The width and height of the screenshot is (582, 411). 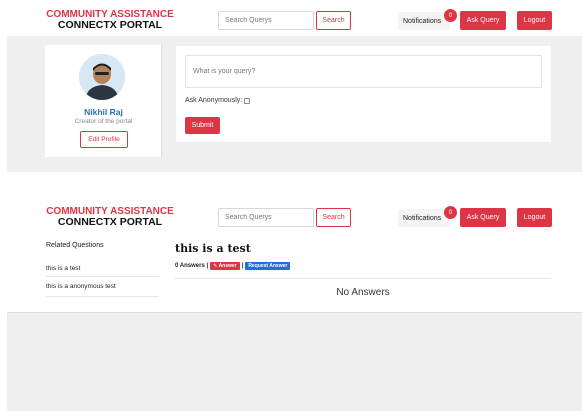 What do you see at coordinates (450, 15) in the screenshot?
I see `notifications-count-badge: 0` at bounding box center [450, 15].